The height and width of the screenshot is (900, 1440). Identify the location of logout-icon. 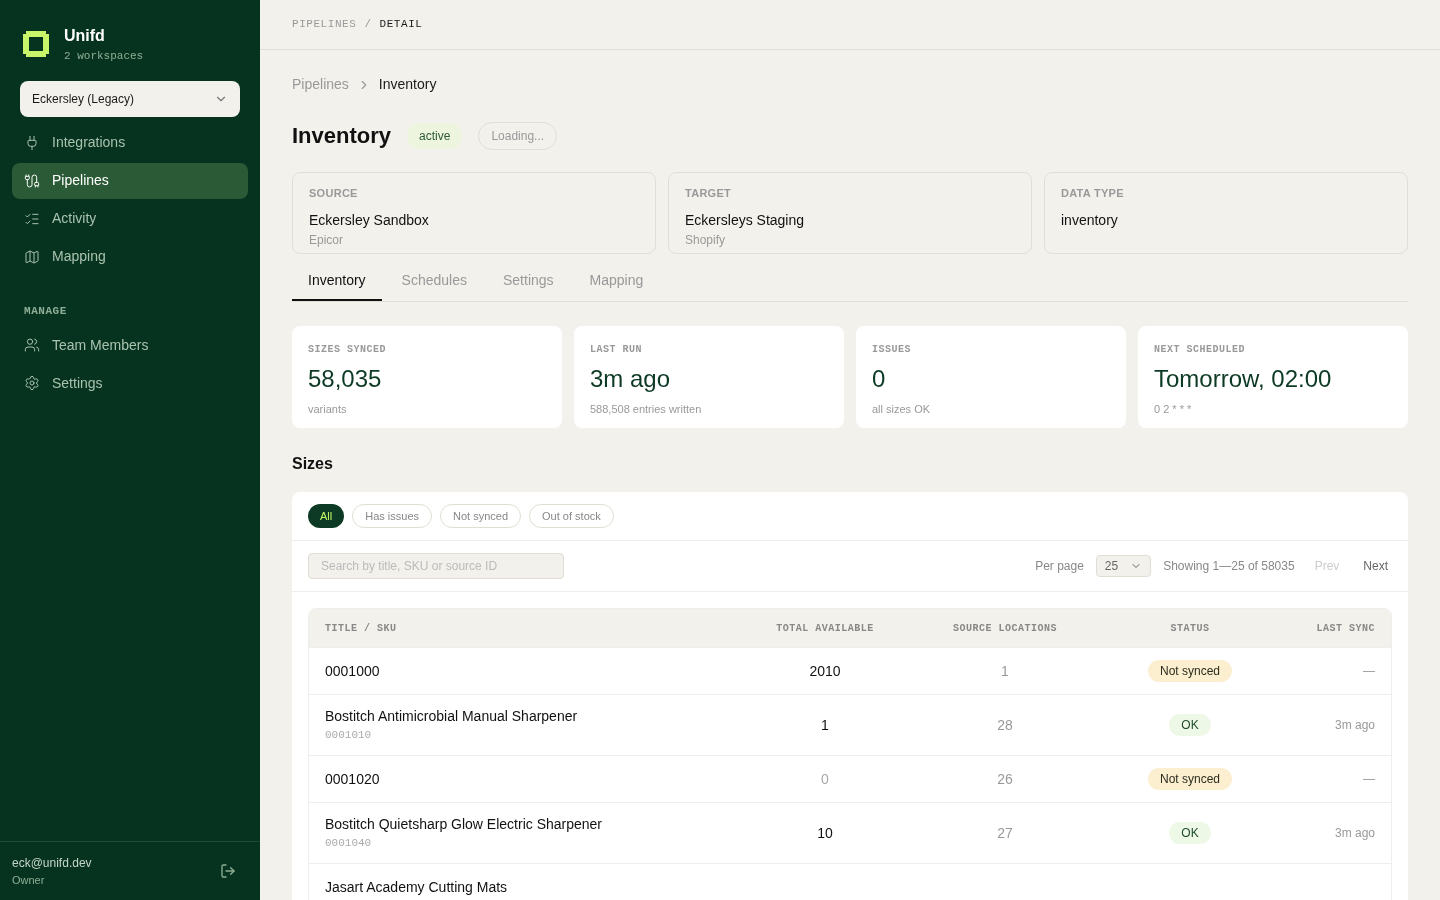
(228, 870).